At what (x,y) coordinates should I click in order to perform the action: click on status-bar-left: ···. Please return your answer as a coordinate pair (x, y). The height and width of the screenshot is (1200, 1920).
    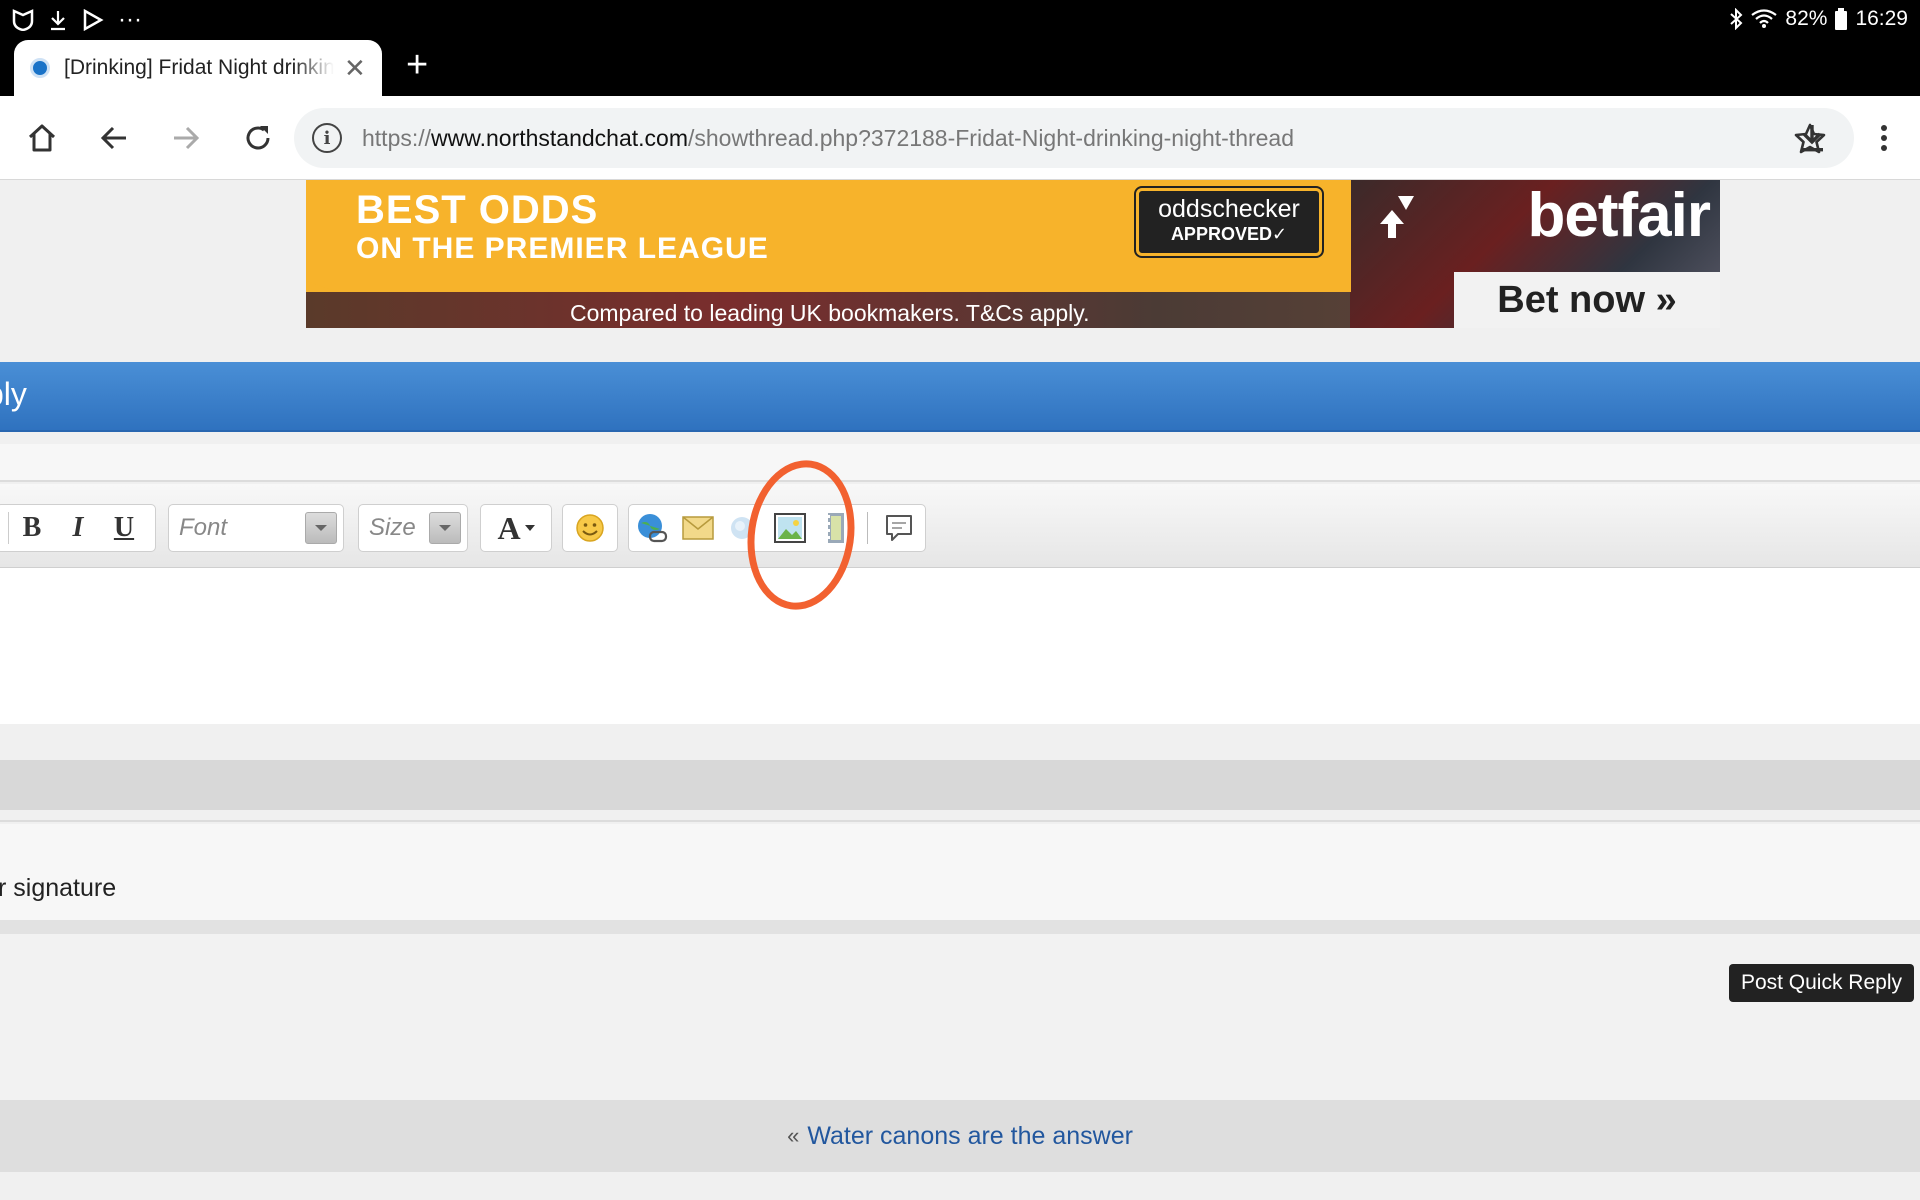
    Looking at the image, I should click on (77, 20).